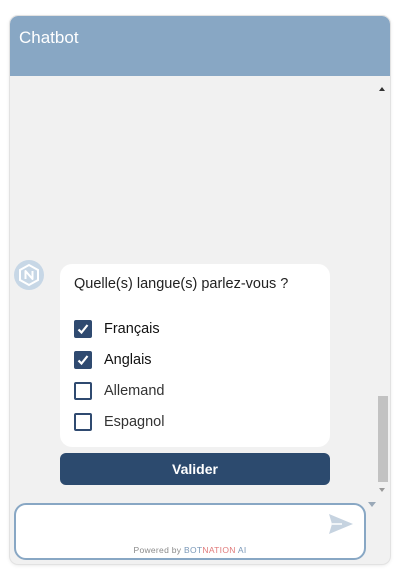 Image resolution: width=409 pixels, height=580 pixels. I want to click on message-composer: Powered by BOTNATION AI, so click(190, 531).